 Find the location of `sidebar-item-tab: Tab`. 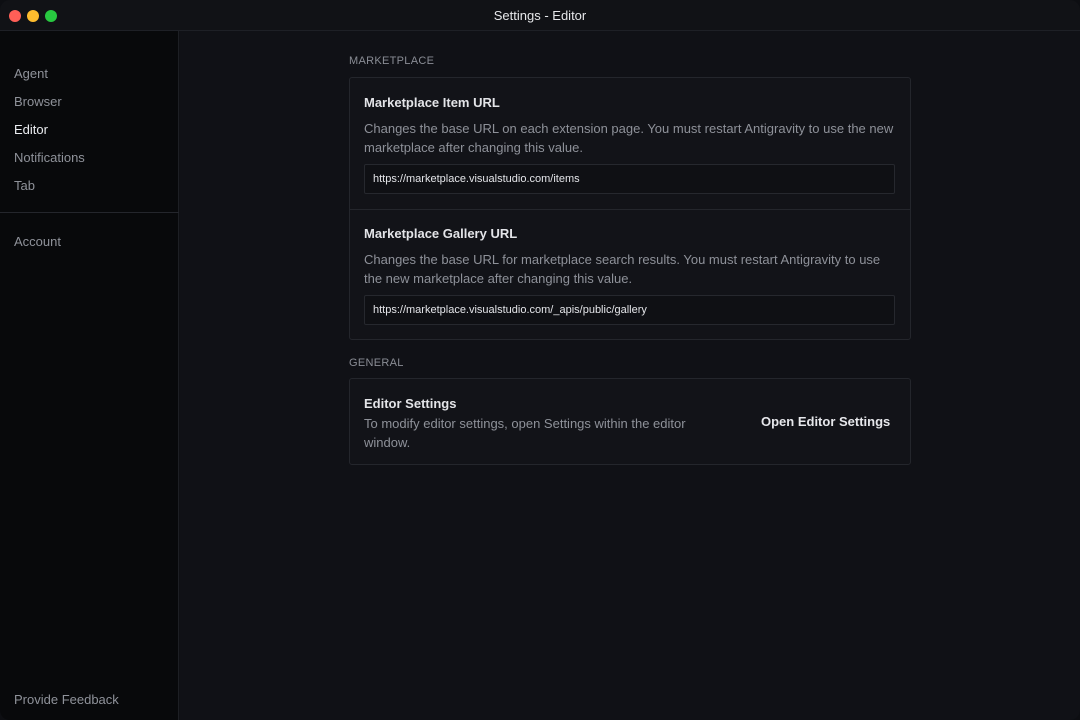

sidebar-item-tab: Tab is located at coordinates (24, 185).